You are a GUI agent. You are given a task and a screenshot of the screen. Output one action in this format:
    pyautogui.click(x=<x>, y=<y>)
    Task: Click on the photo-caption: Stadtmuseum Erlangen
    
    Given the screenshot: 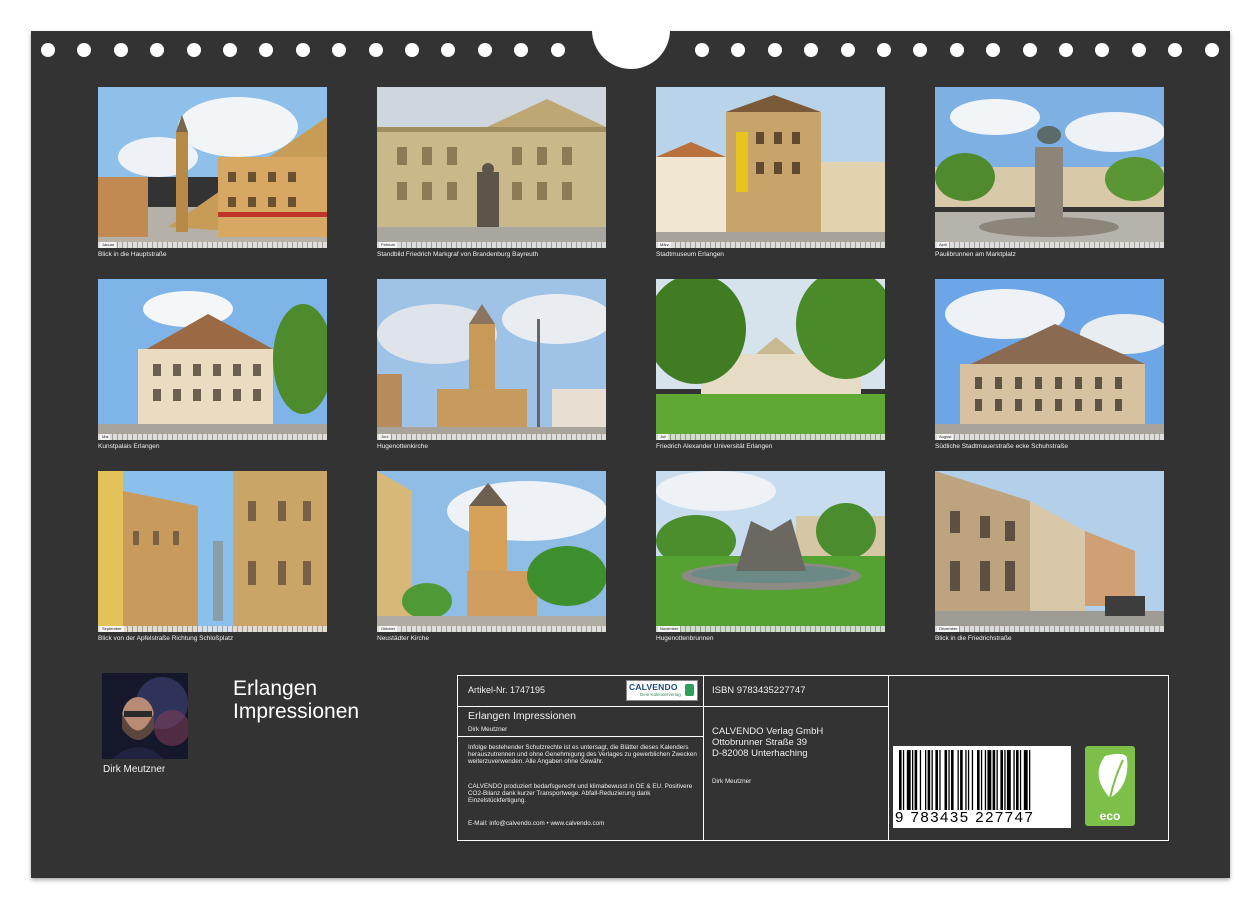 What is the action you would take?
    pyautogui.click(x=690, y=254)
    